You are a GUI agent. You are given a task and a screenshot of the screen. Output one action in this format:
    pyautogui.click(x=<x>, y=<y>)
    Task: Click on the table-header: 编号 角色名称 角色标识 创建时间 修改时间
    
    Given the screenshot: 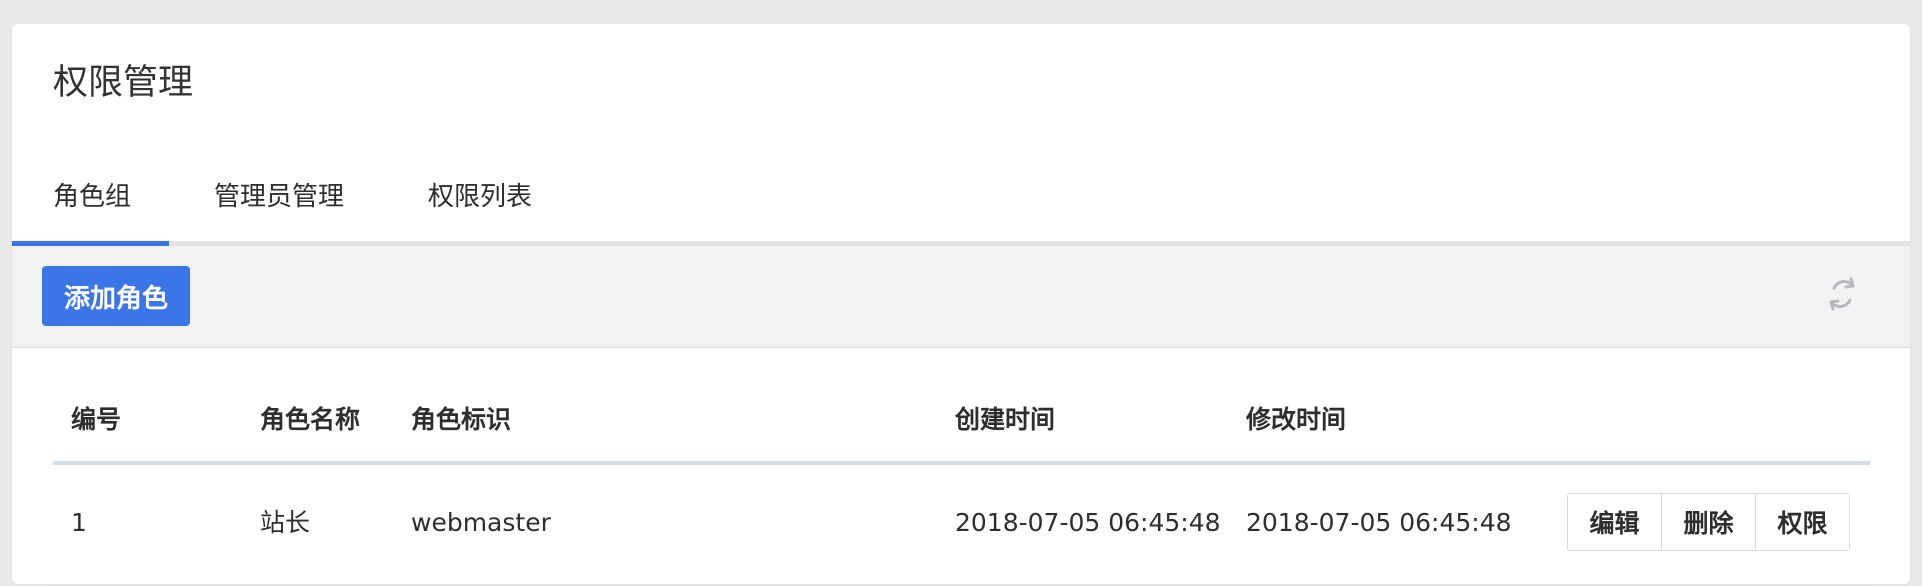 What is the action you would take?
    pyautogui.click(x=961, y=424)
    